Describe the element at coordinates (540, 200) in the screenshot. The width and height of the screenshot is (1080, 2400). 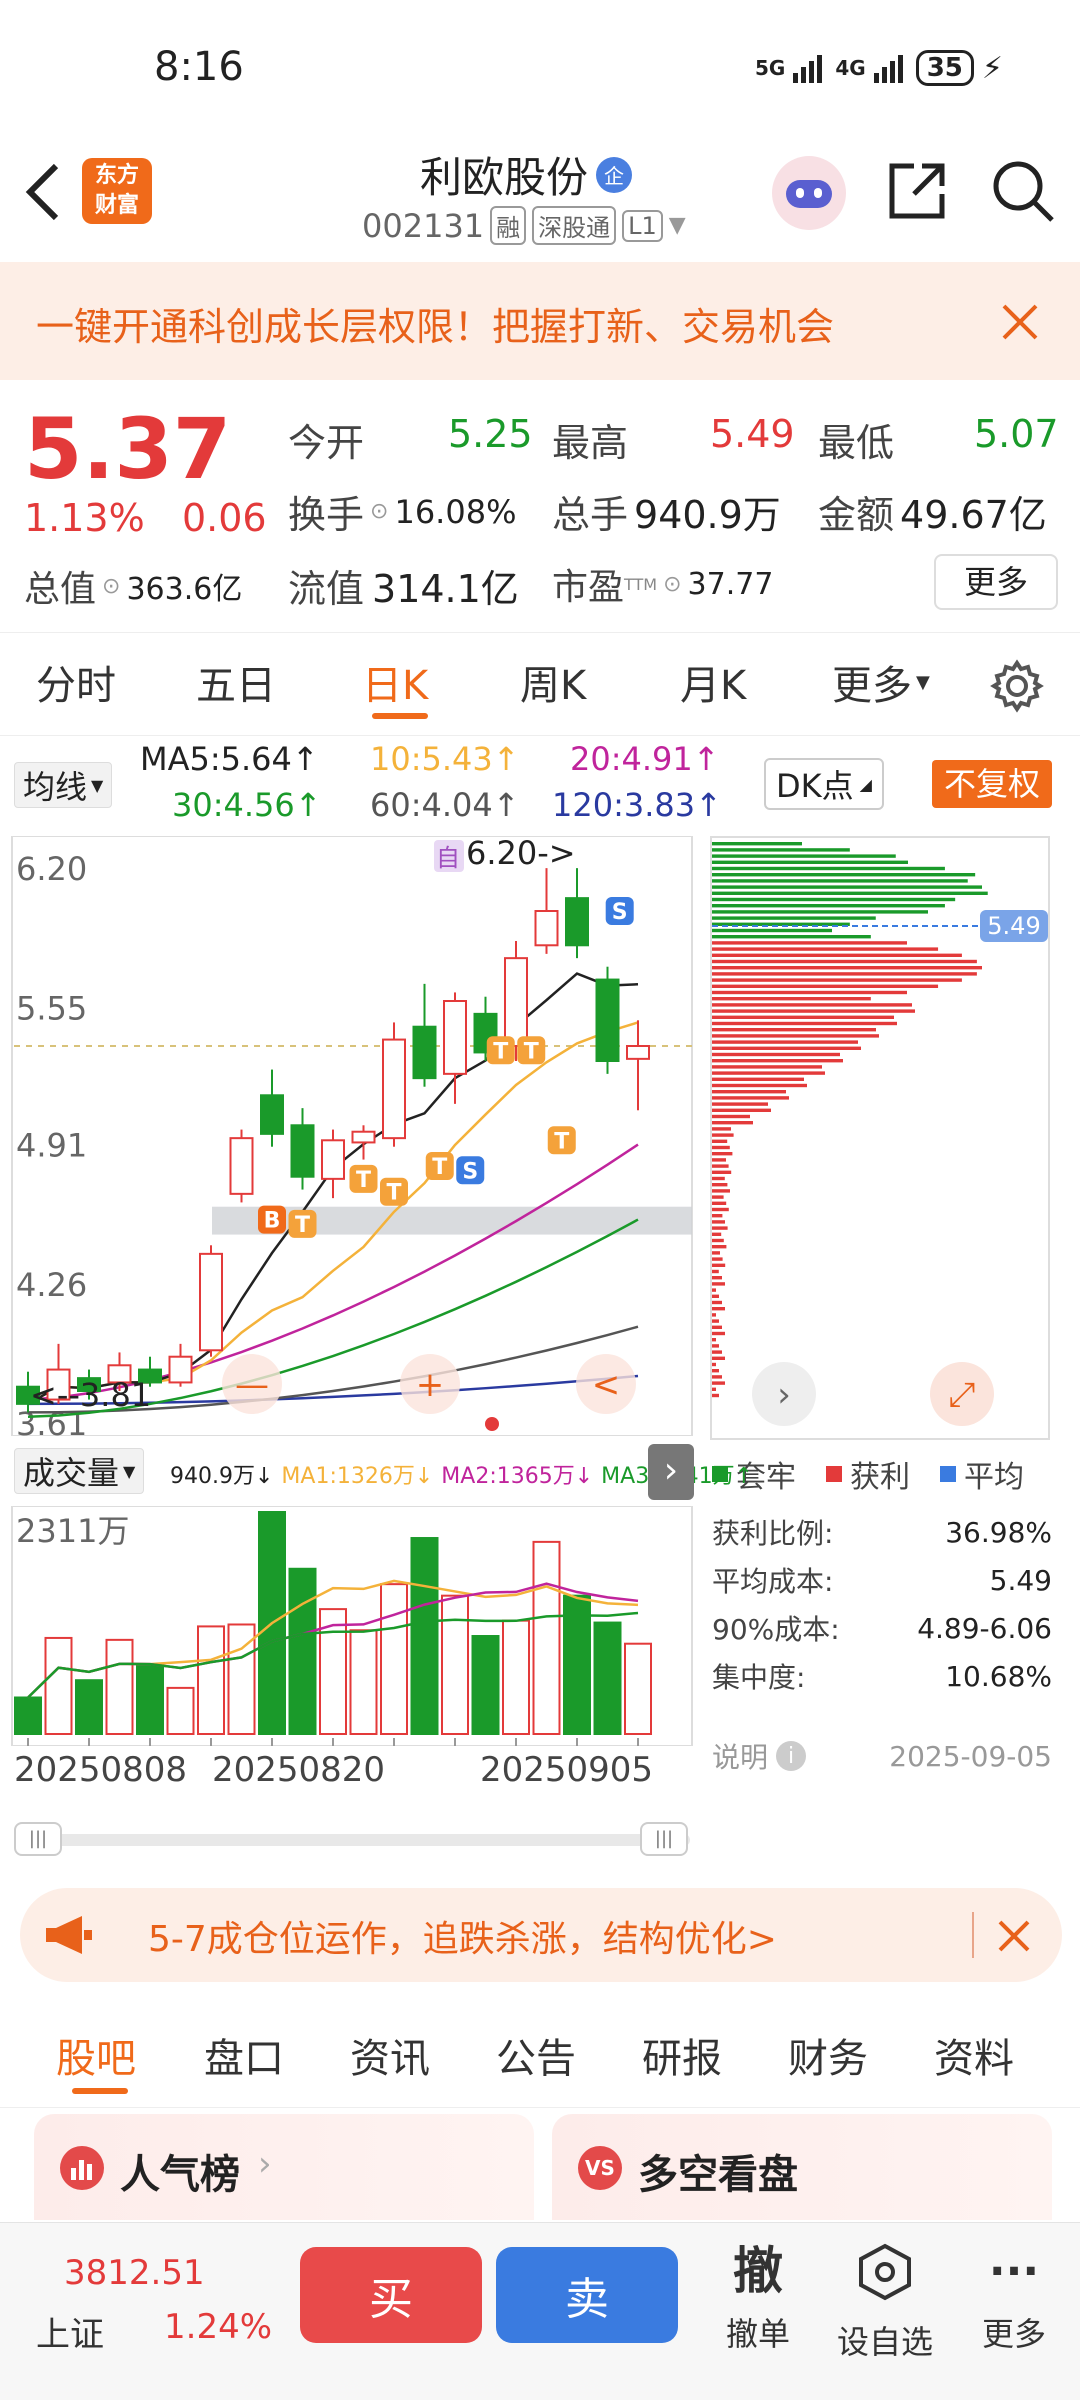
I see `stock-header: 东方 财富 利欧股份 企 002131 融 深股通 L1 ▼` at that location.